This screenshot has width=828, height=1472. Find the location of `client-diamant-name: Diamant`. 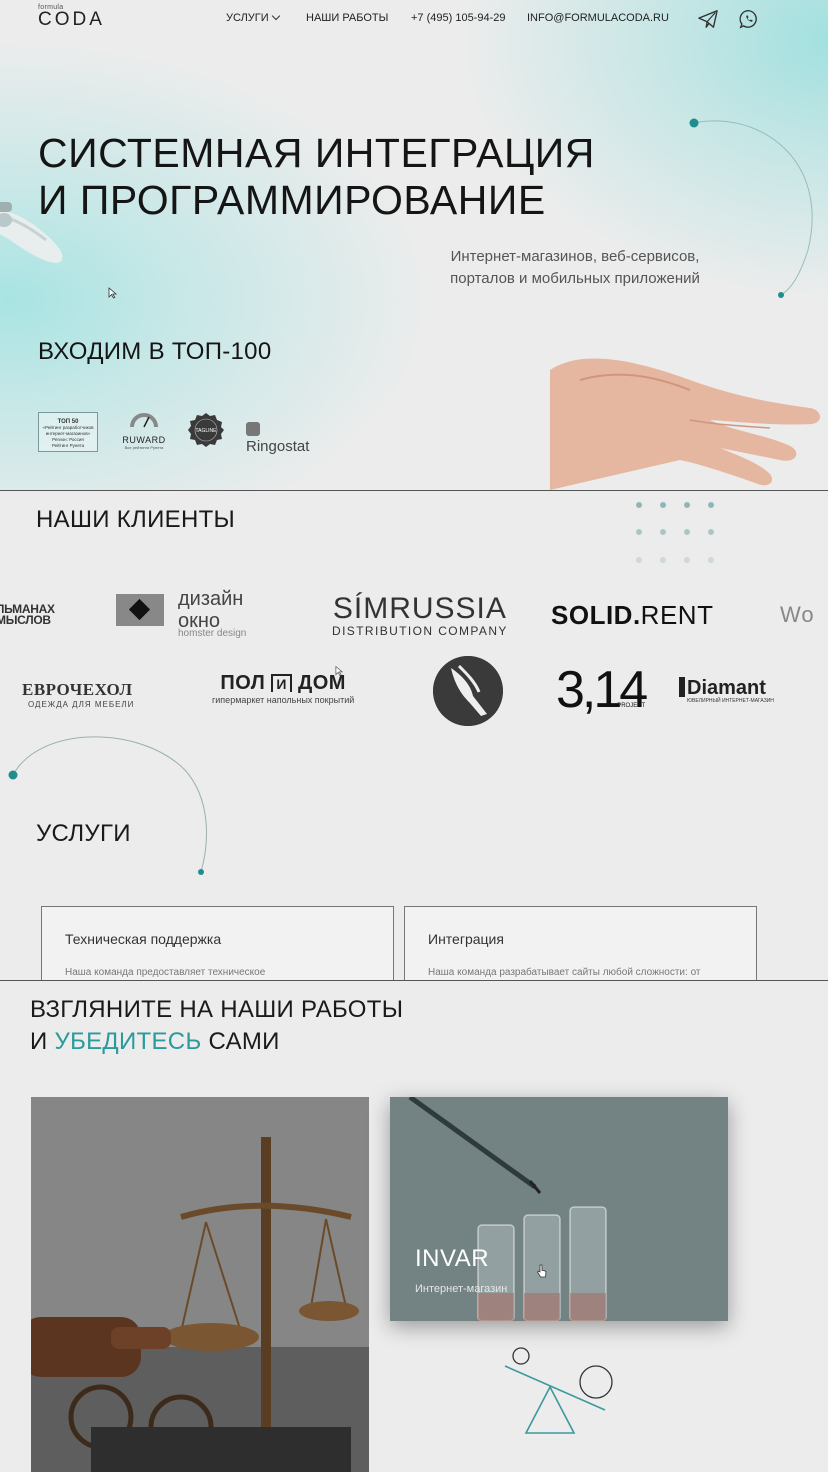

client-diamant-name: Diamant is located at coordinates (726, 688).